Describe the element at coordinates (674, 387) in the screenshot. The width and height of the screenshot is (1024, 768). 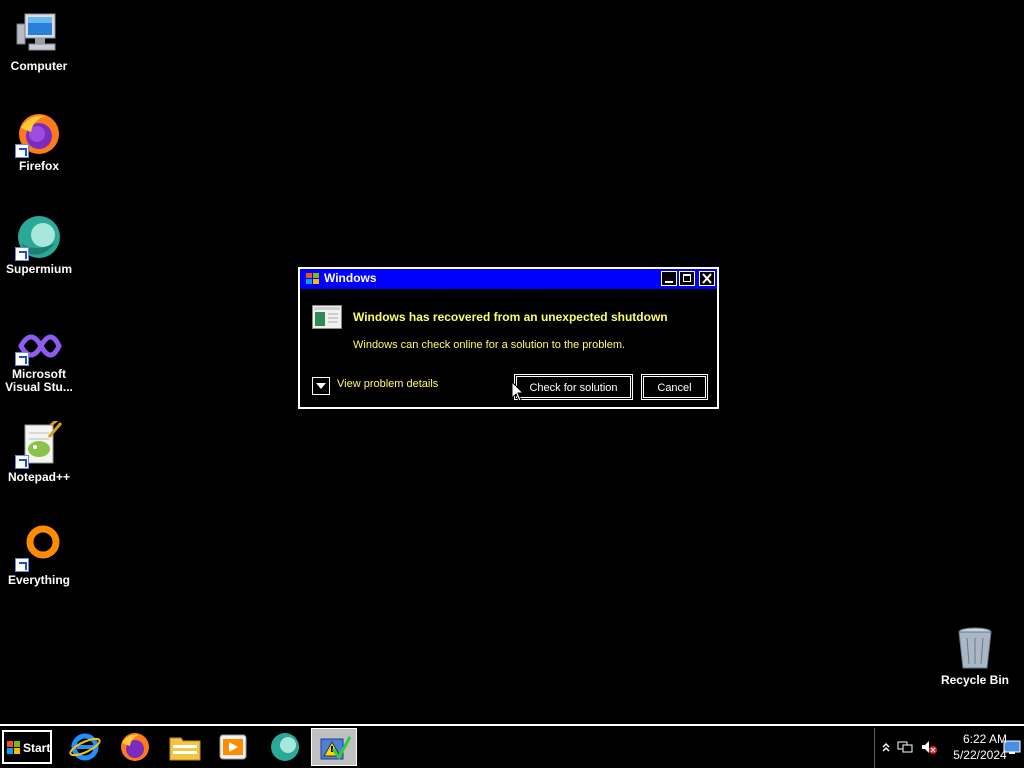
I see `cancel-button: Cancel` at that location.